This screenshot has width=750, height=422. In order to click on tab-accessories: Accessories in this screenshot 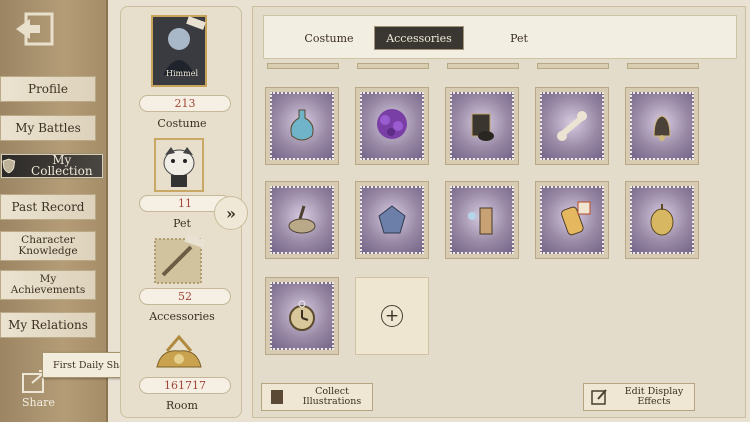, I will do `click(419, 38)`.